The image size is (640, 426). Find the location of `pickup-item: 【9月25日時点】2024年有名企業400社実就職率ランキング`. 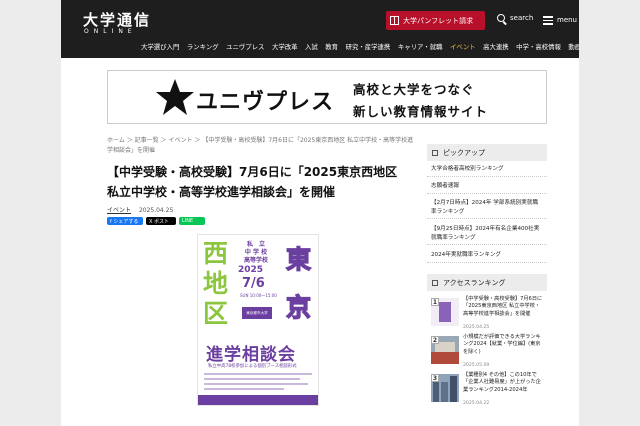

pickup-item: 【9月25日時点】2024年有名企業400社実就職率ランキング is located at coordinates (487, 235).